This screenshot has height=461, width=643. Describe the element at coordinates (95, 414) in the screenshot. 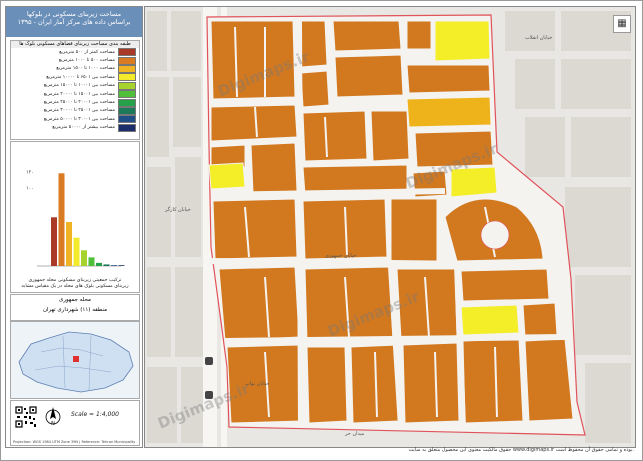

I see `scale-text: Scale = 1:4,000` at that location.